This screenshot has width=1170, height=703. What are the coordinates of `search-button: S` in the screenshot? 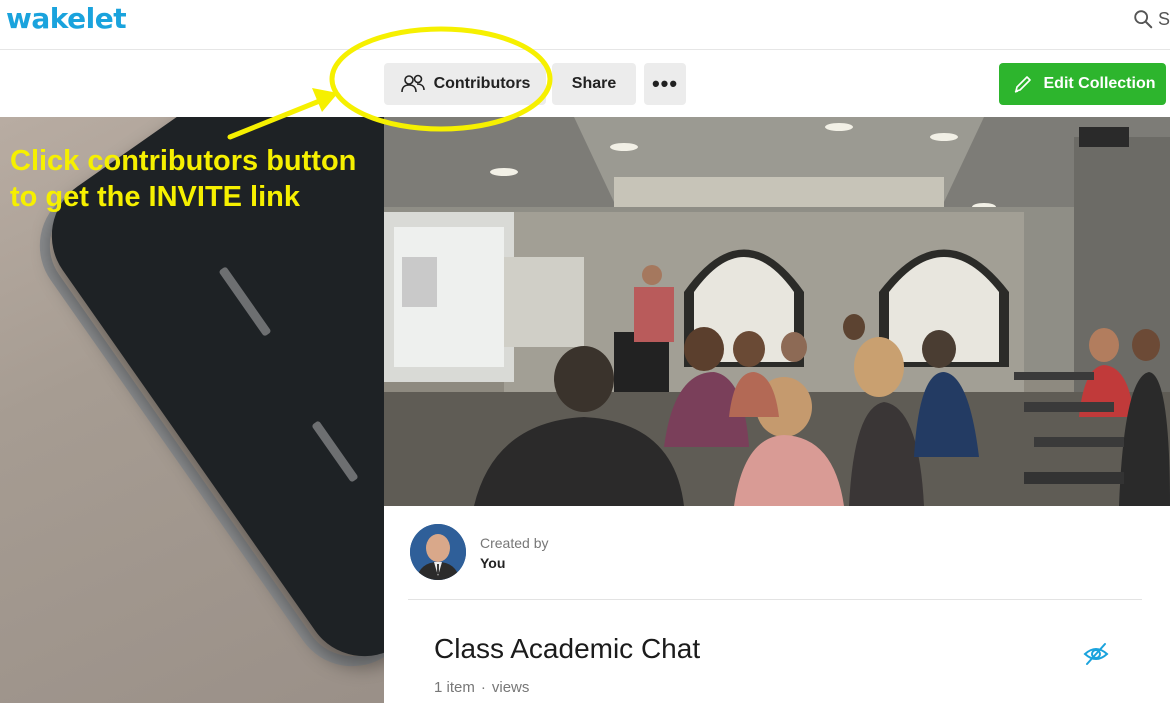 It's located at (1151, 19).